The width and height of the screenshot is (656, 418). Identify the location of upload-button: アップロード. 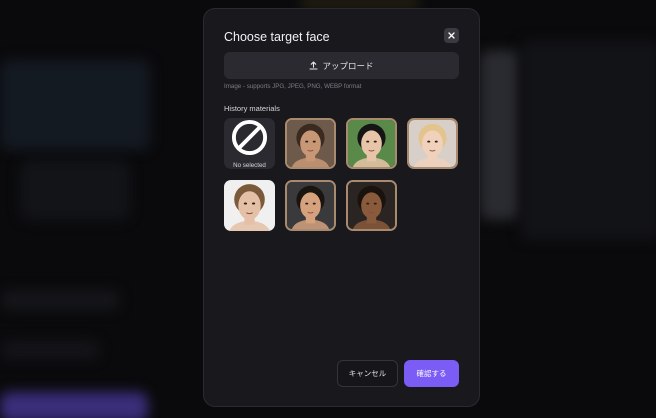
(341, 65).